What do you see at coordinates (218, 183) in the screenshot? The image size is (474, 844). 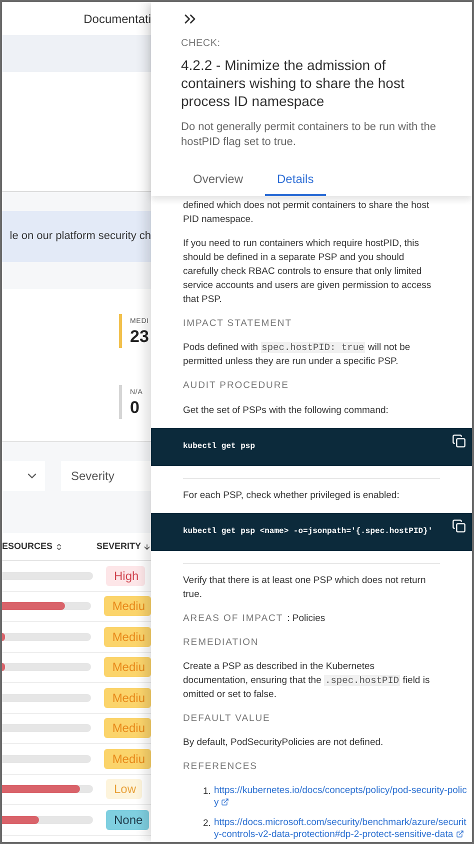 I see `tab: Overview` at bounding box center [218, 183].